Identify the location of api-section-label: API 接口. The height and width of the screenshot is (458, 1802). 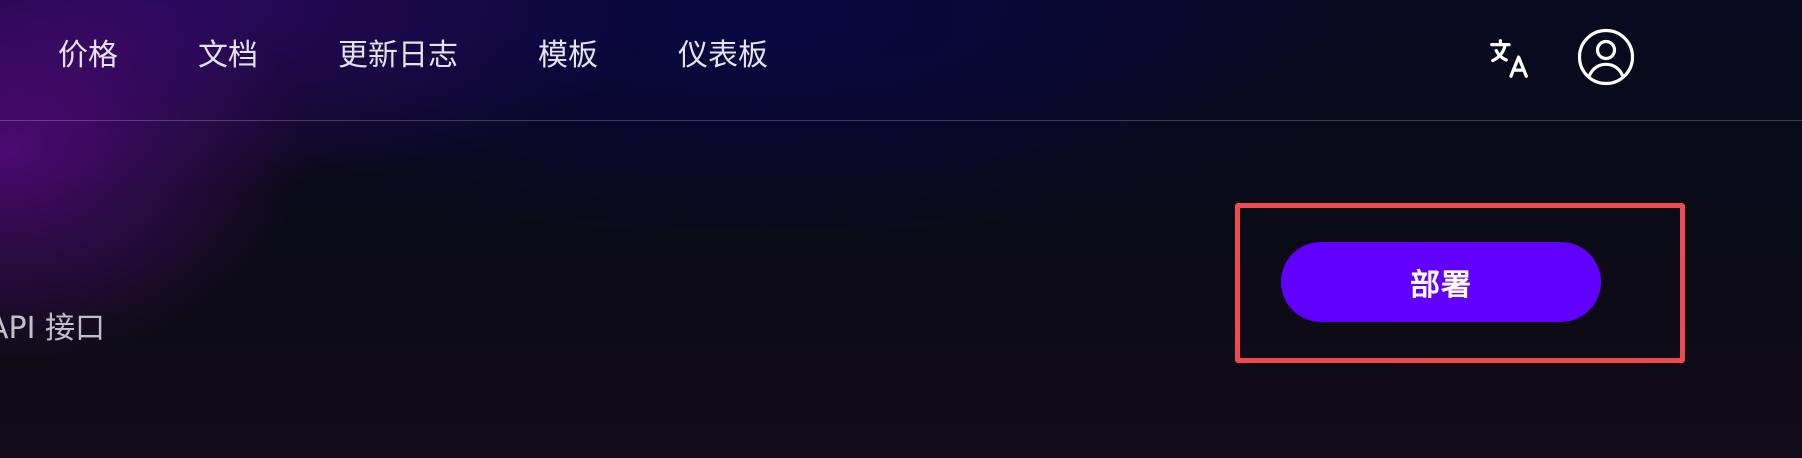
(52, 328).